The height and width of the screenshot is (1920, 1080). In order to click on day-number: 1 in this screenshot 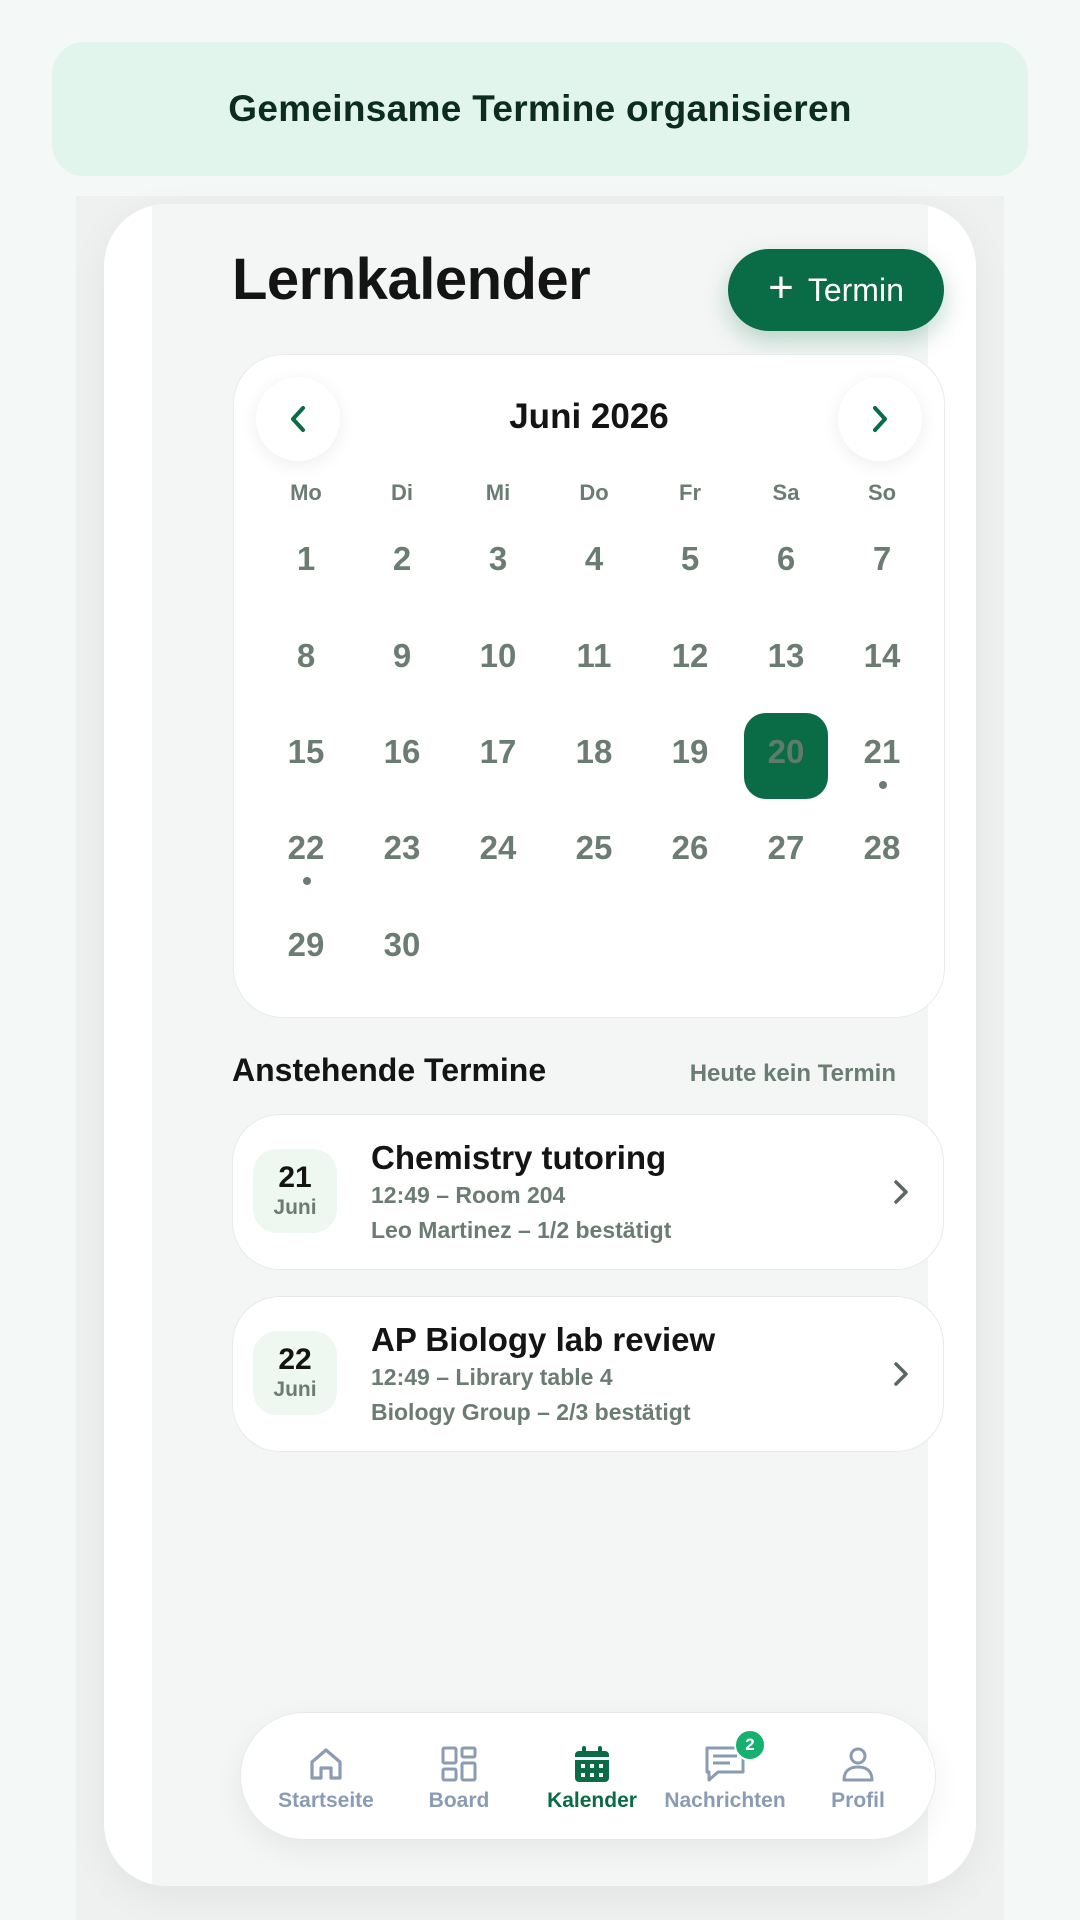, I will do `click(306, 558)`.